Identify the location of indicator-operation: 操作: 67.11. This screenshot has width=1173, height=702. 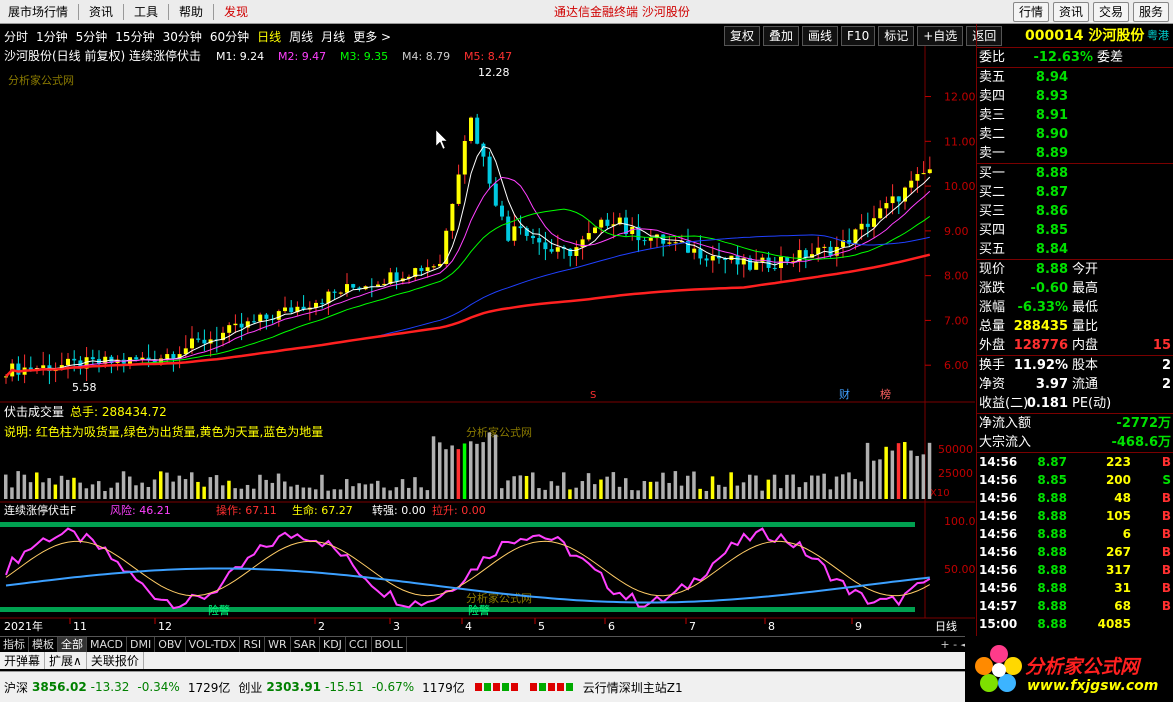
(246, 510).